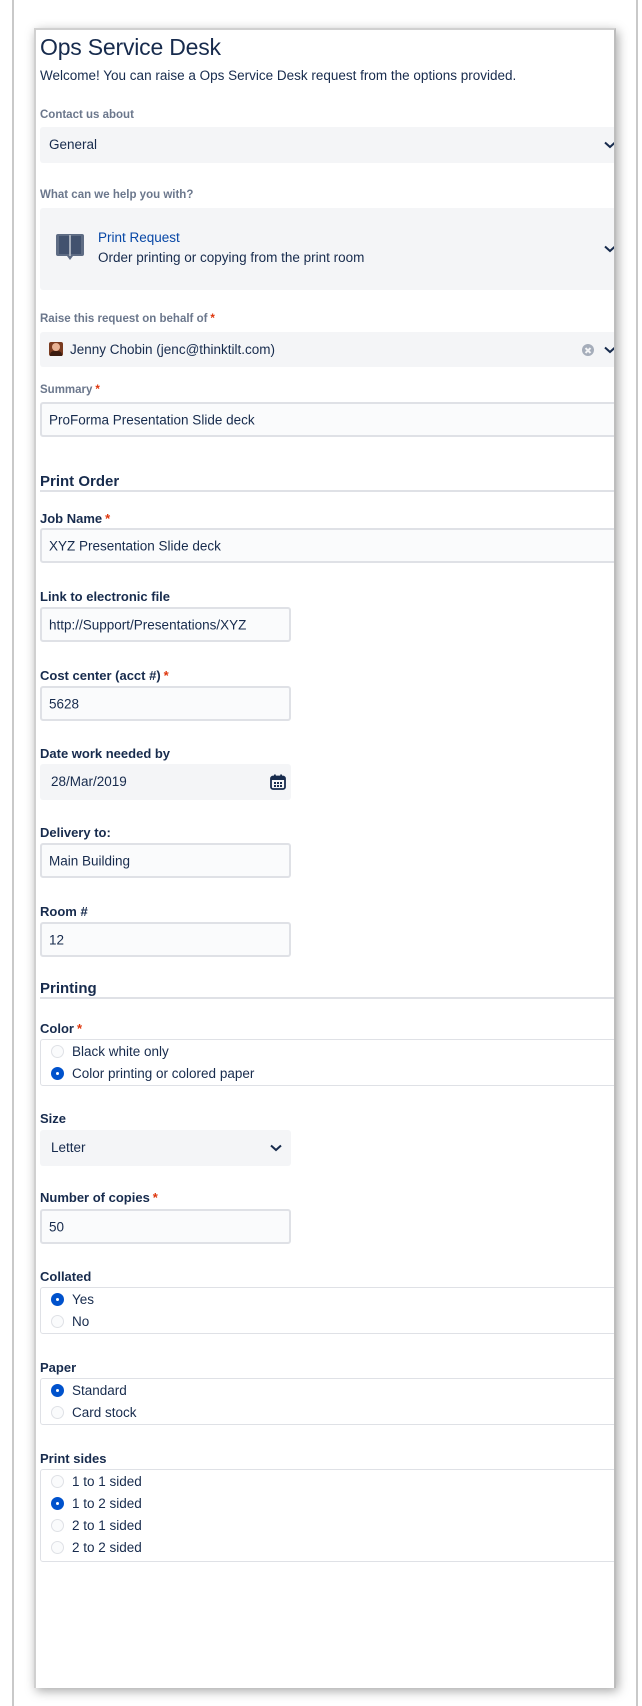 This screenshot has width=642, height=1706. I want to click on job-name-input: XYZ Presentation Slide deck, so click(327, 545).